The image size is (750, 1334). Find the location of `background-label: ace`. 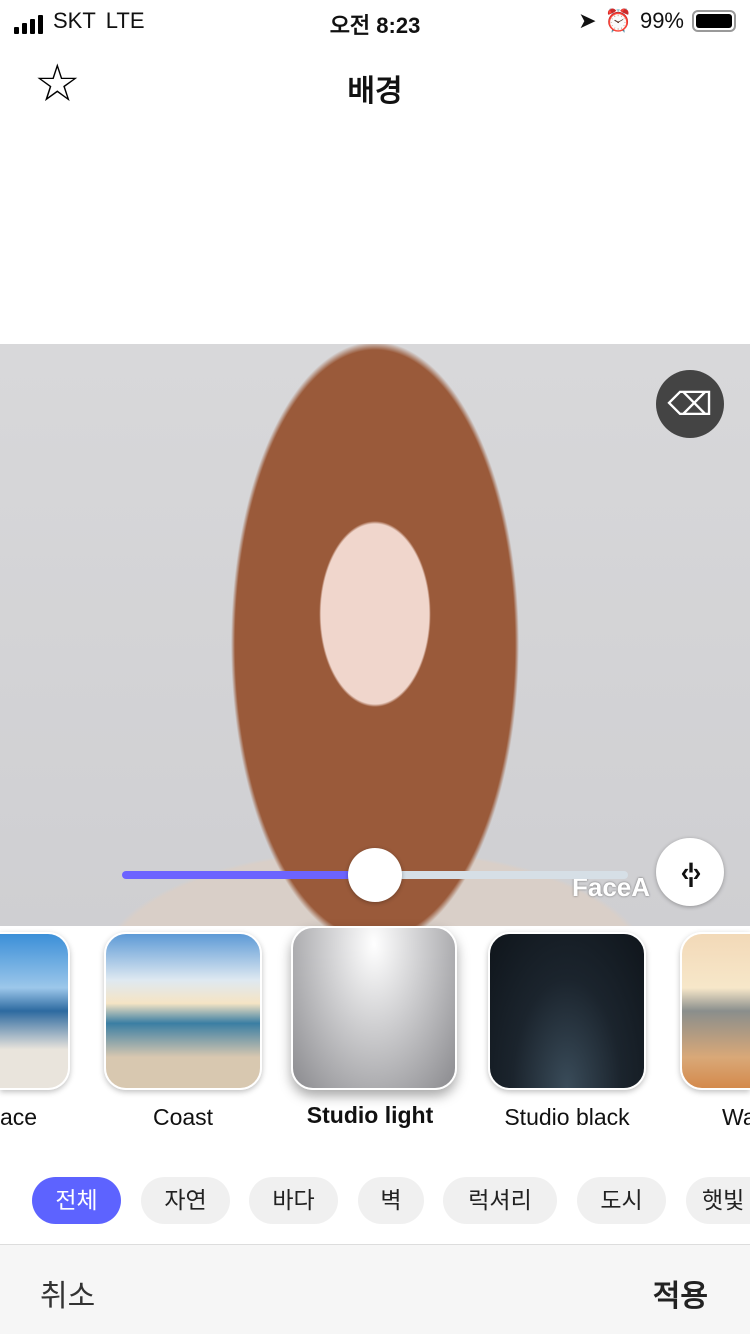

background-label: ace is located at coordinates (19, 1117).